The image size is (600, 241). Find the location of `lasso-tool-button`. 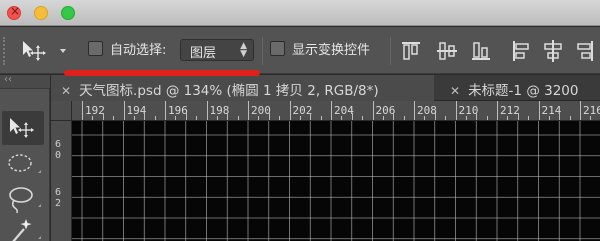

lasso-tool-button is located at coordinates (23, 198).